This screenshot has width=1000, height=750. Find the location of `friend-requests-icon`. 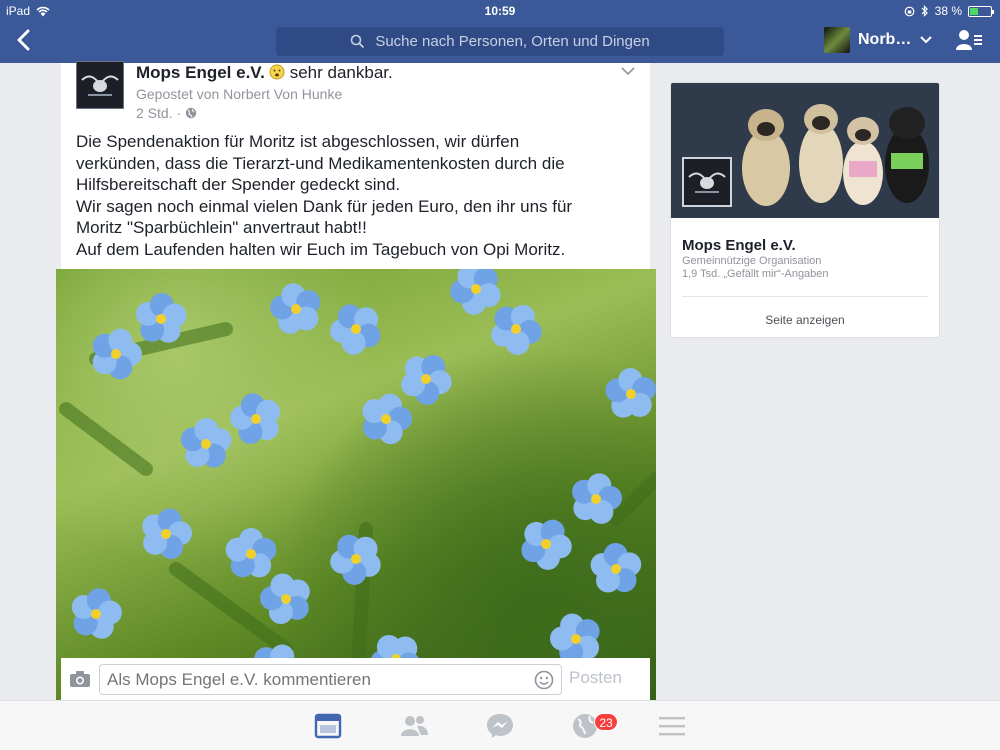

friend-requests-icon is located at coordinates (969, 40).